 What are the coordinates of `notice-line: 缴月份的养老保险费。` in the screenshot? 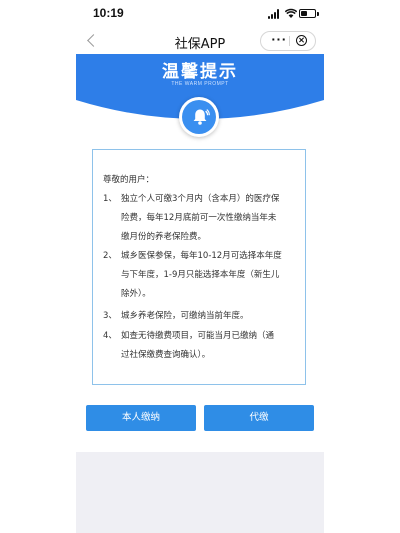 It's located at (164, 237).